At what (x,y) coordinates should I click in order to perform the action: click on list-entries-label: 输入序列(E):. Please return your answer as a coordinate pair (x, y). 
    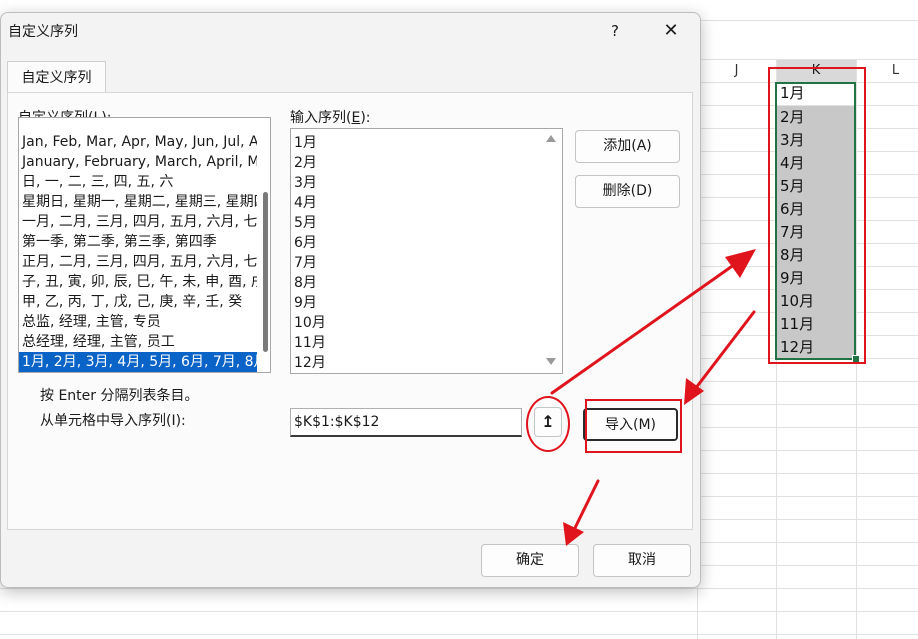
    Looking at the image, I should click on (330, 118).